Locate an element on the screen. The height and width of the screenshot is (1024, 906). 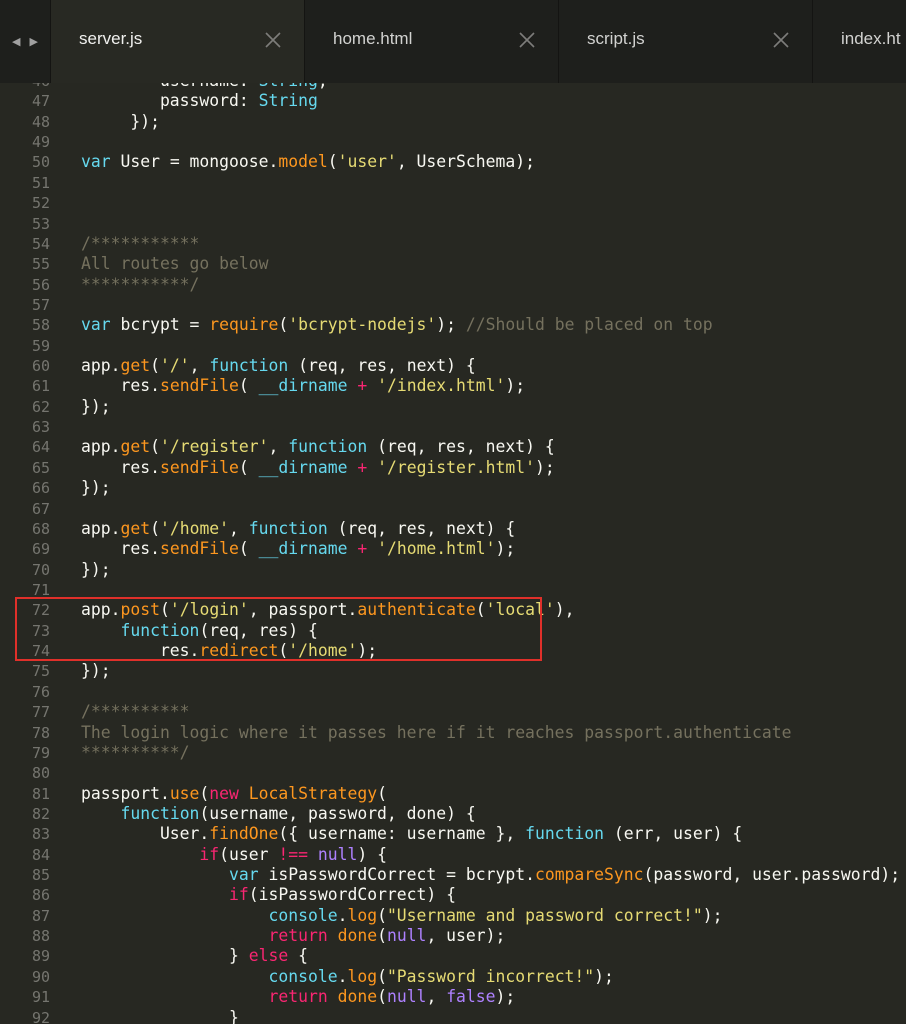
code-line: 80 is located at coordinates (453, 773).